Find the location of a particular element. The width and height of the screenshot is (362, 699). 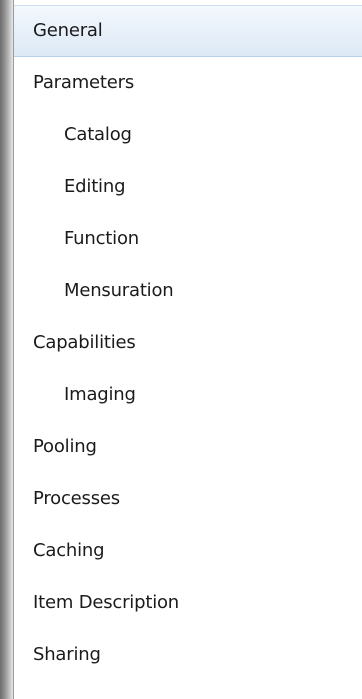

nav-item-parameters: Parameters is located at coordinates (188, 83).